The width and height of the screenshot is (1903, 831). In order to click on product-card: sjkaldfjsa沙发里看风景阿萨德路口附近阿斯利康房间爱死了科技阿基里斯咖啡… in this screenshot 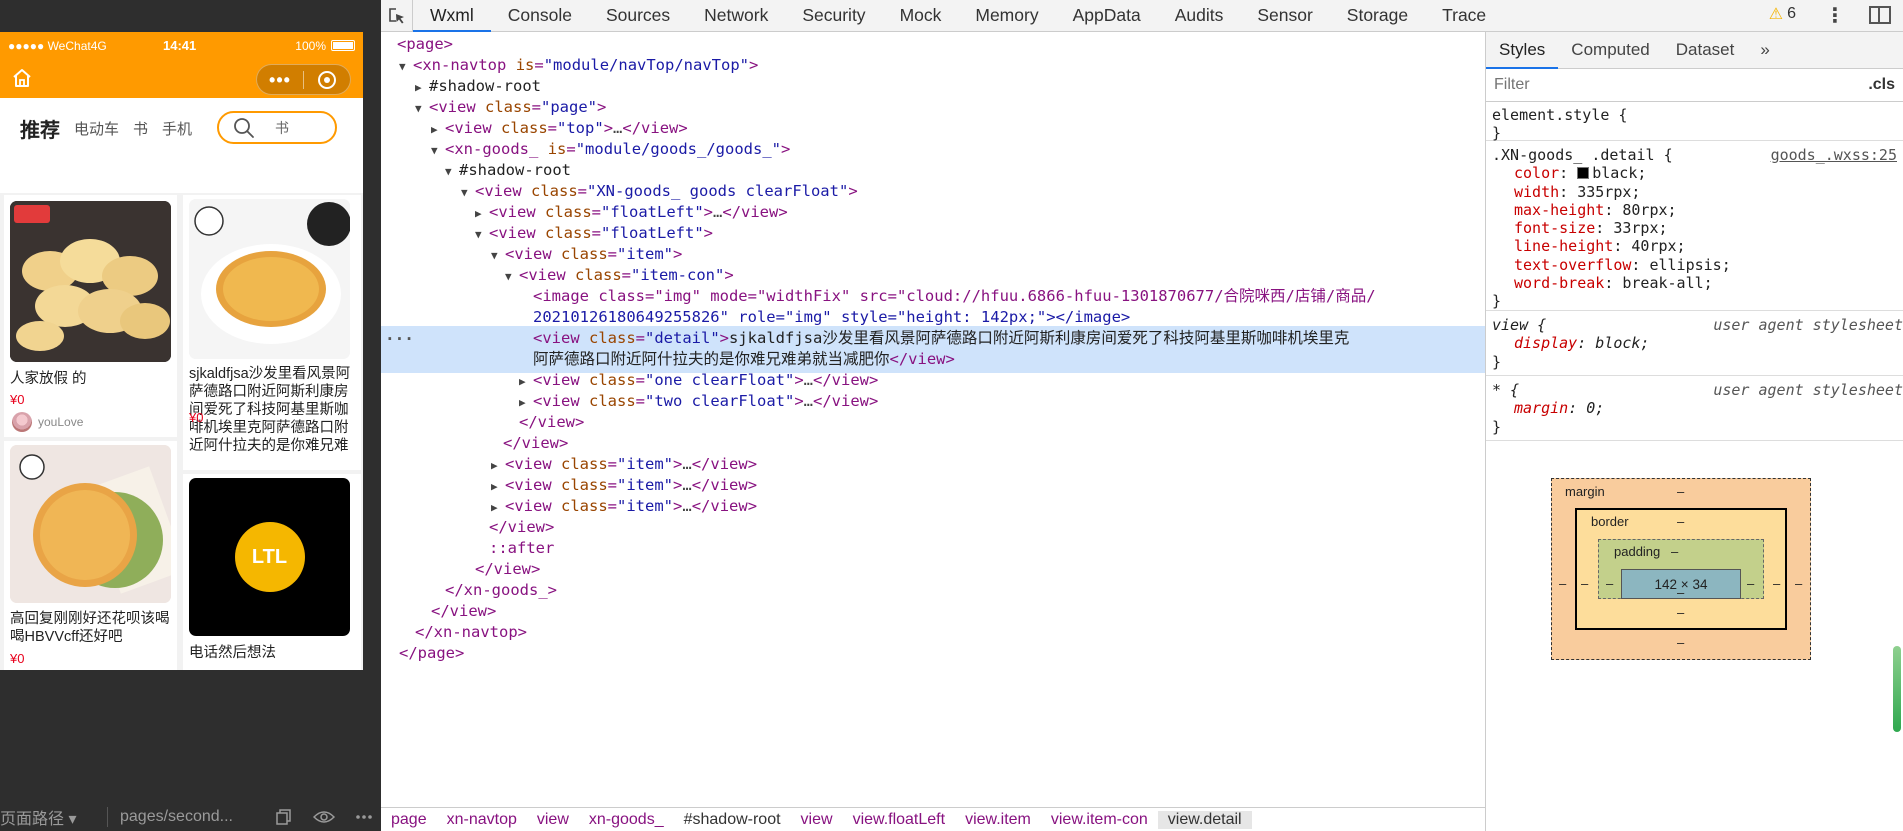, I will do `click(272, 332)`.